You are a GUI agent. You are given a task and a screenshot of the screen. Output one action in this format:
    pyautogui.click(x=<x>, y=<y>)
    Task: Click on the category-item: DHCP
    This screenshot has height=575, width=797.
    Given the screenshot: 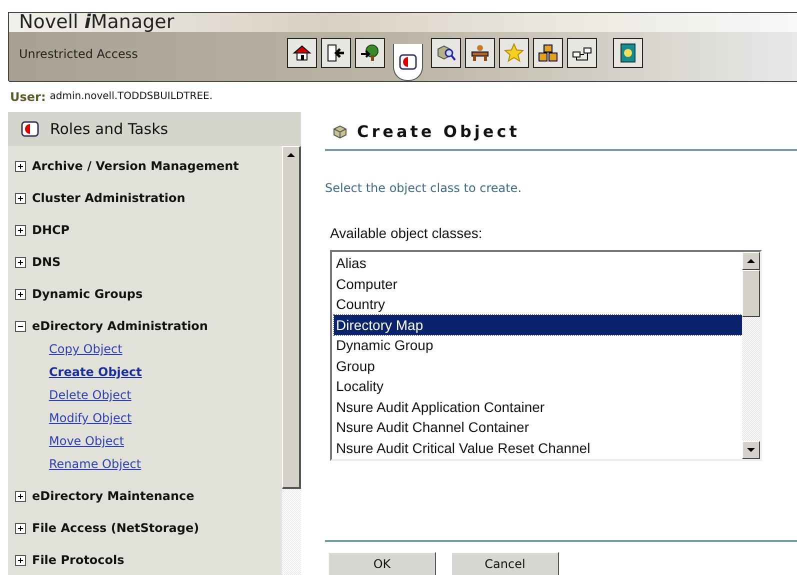 What is the action you would take?
    pyautogui.click(x=51, y=230)
    